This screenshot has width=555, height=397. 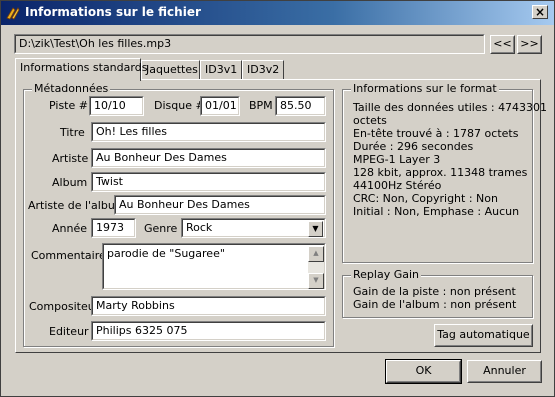 What do you see at coordinates (386, 274) in the screenshot?
I see `replay-gain-legend: Replay Gain` at bounding box center [386, 274].